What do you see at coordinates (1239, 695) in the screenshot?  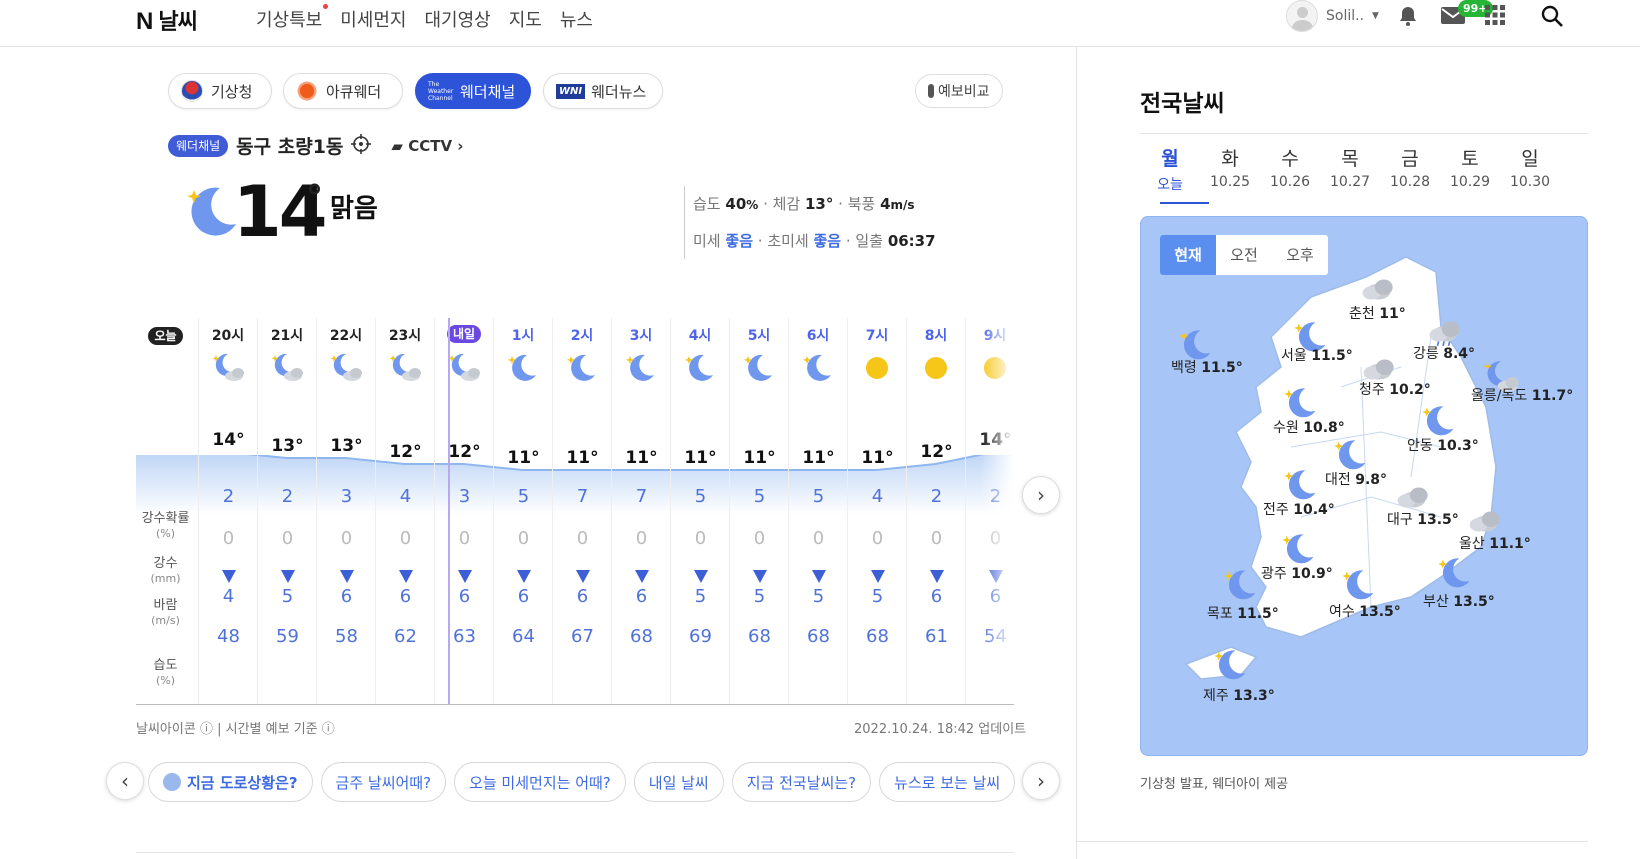 I see `city-label: 제주 13.3°` at bounding box center [1239, 695].